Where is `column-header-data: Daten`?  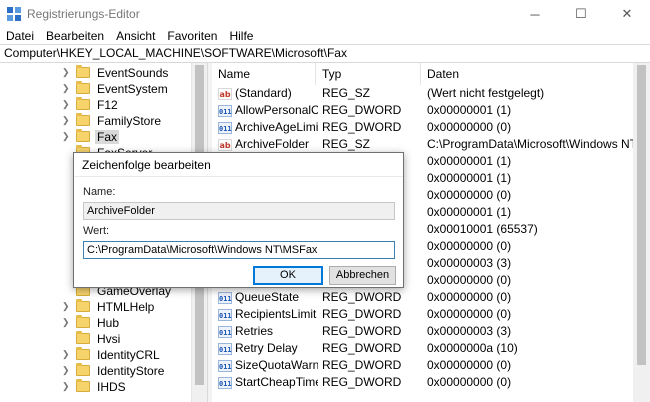
column-header-data: Daten is located at coordinates (527, 74).